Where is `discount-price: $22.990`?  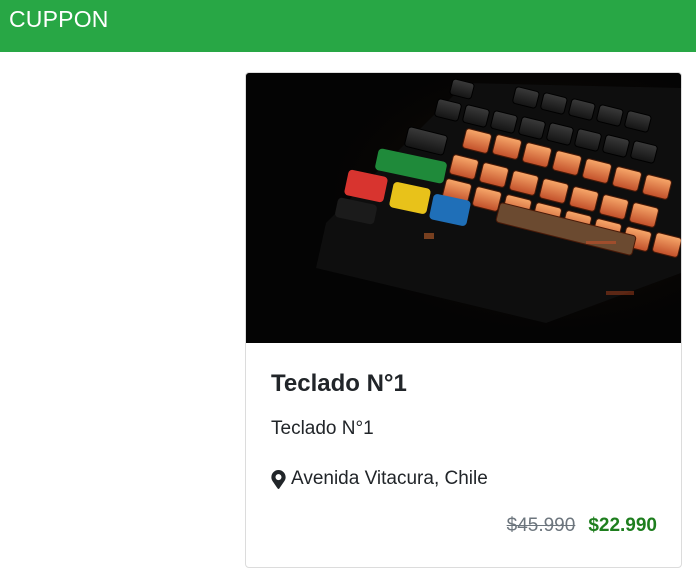 discount-price: $22.990 is located at coordinates (622, 525).